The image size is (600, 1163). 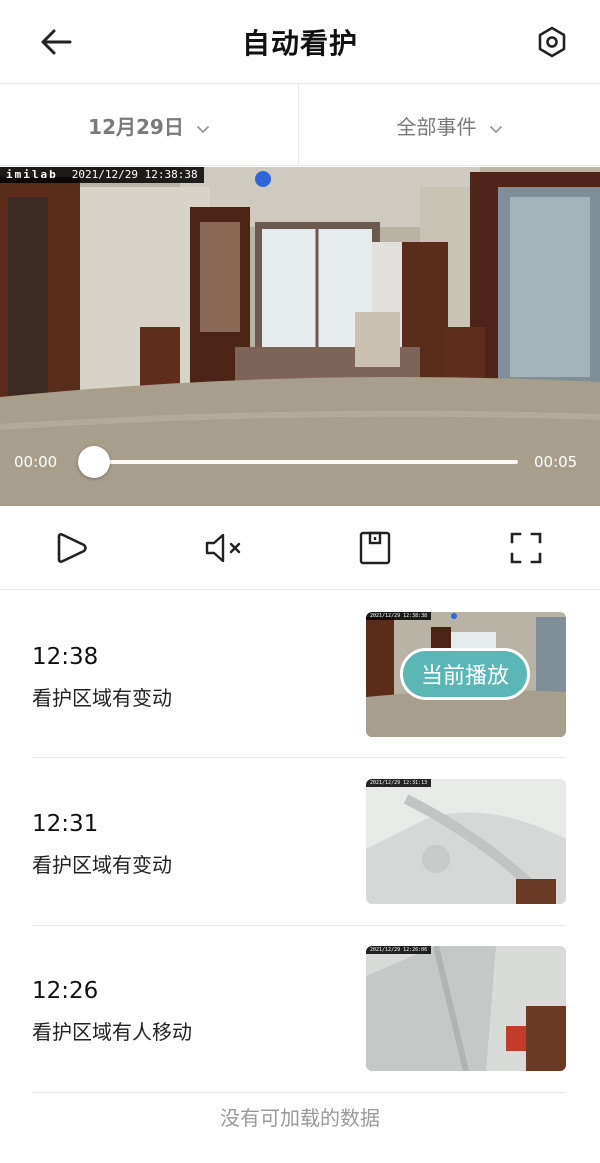 What do you see at coordinates (552, 42) in the screenshot?
I see `hexagon-gear-icon` at bounding box center [552, 42].